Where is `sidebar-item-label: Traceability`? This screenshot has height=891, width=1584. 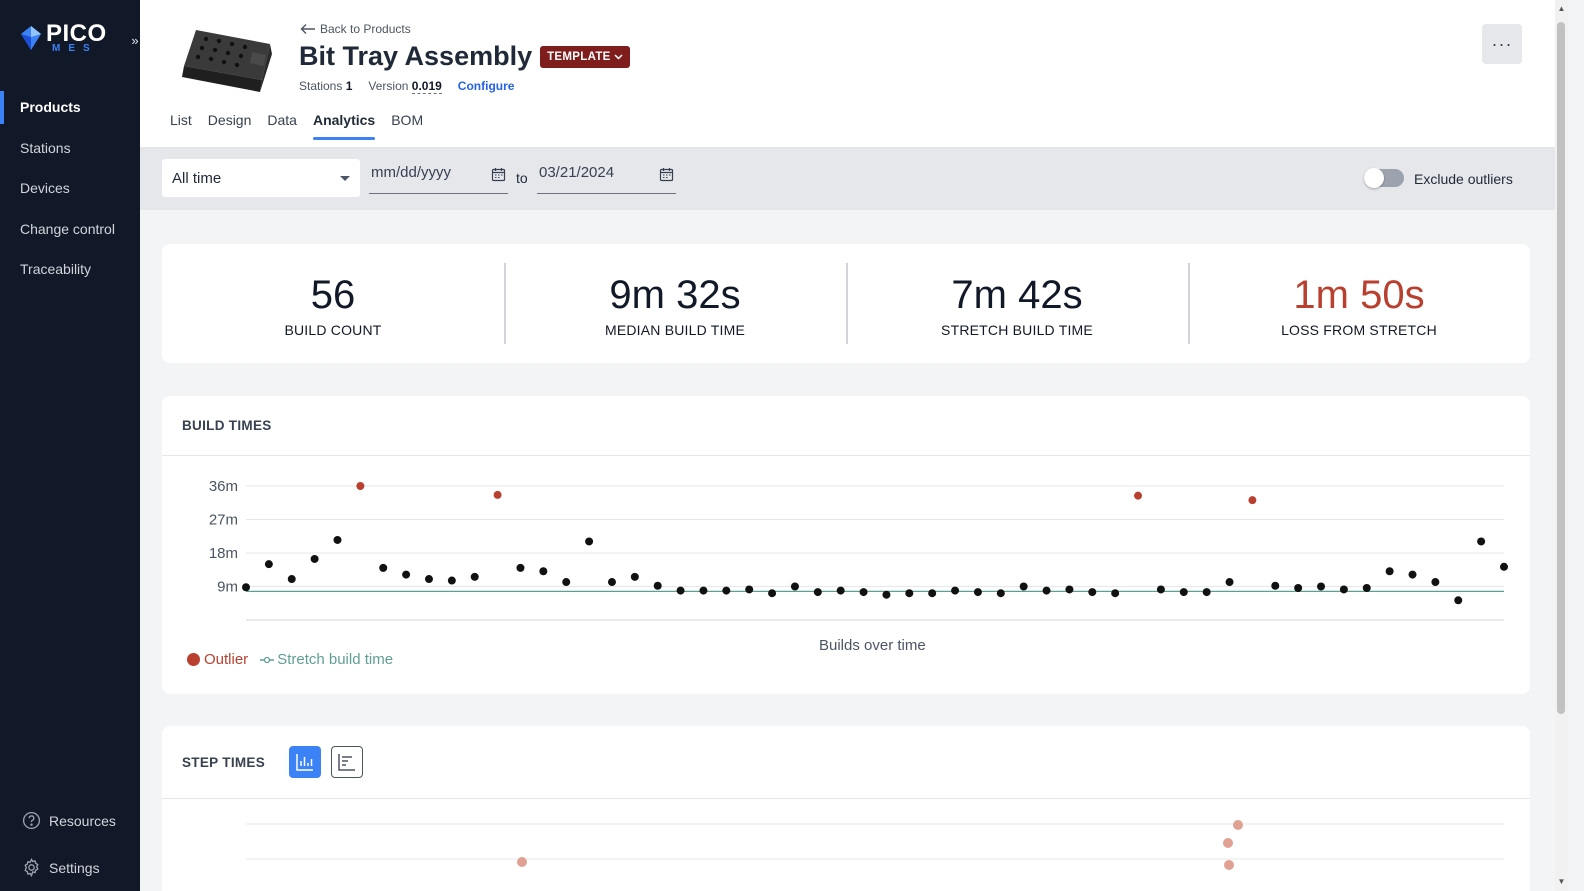
sidebar-item-label: Traceability is located at coordinates (56, 269).